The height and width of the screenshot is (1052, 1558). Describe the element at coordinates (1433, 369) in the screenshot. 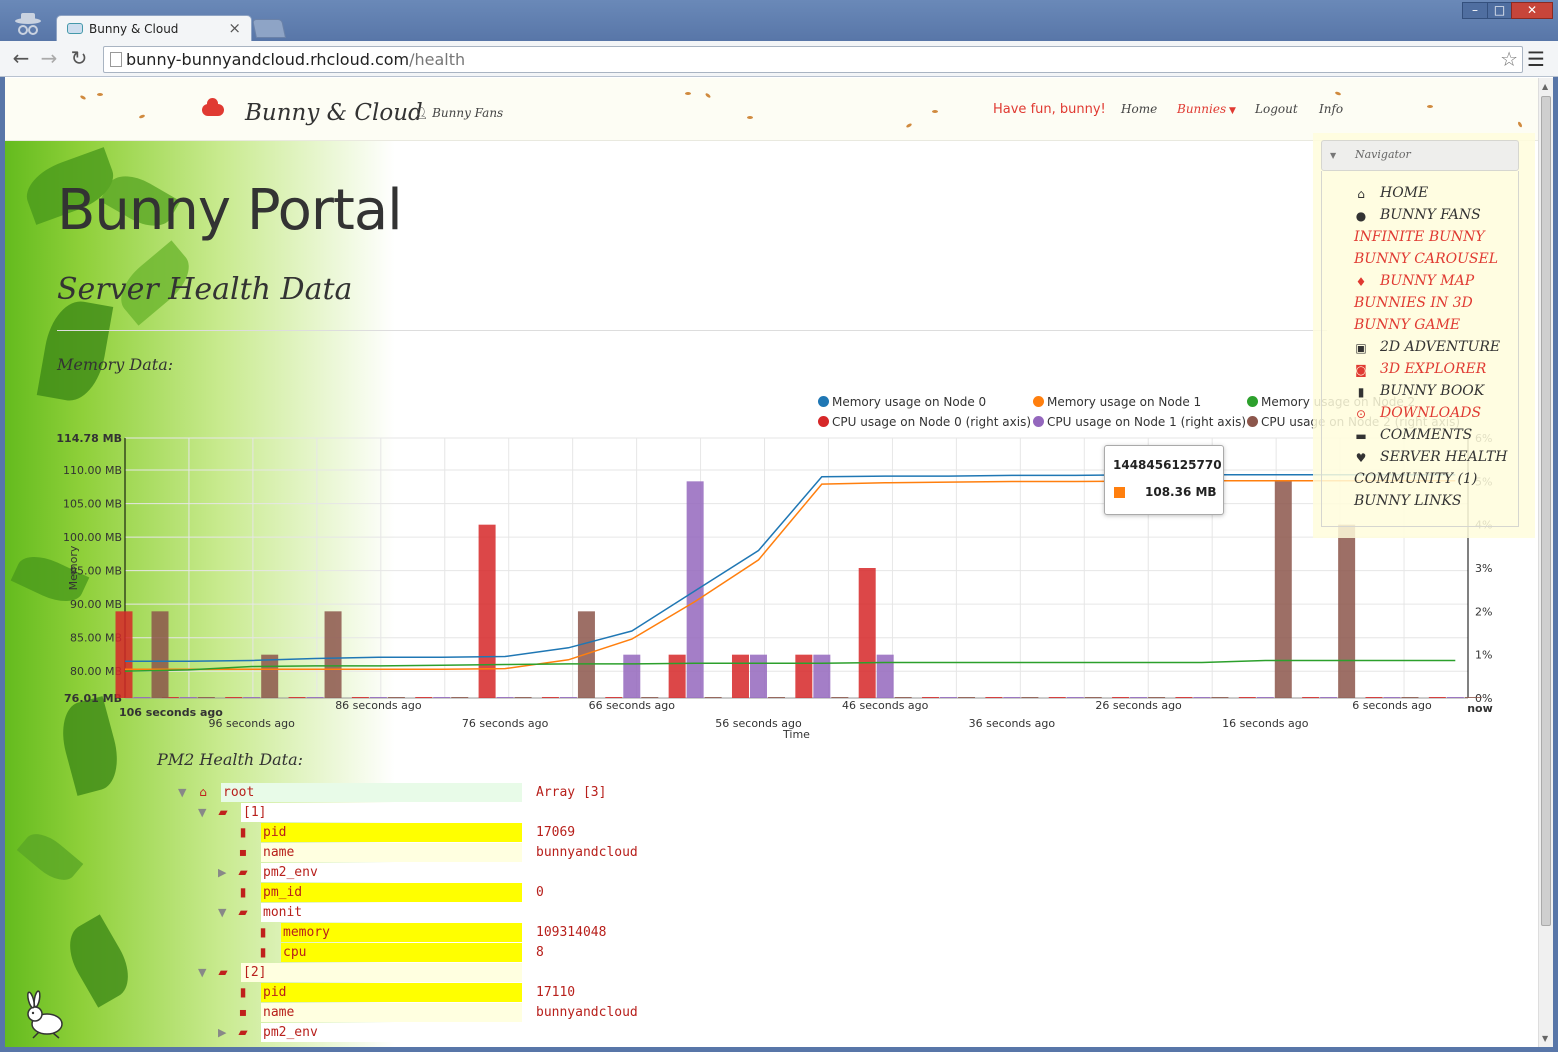

I see `navigator-item-label: 3D EXPLORER` at that location.